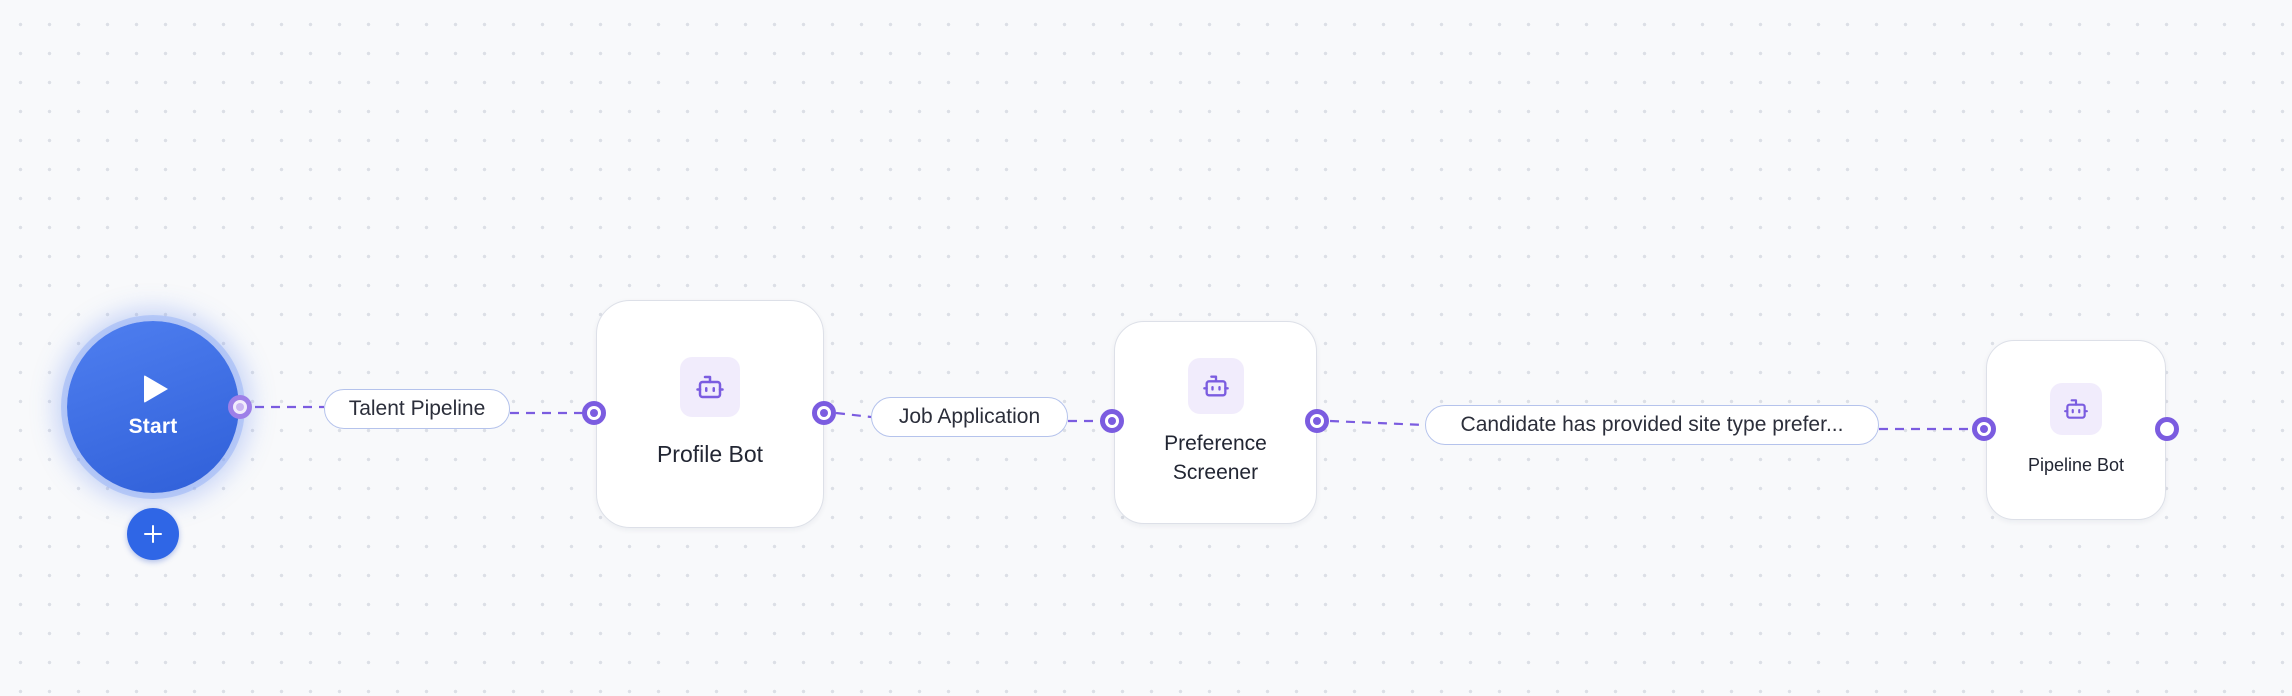 This screenshot has height=696, width=2292. Describe the element at coordinates (153, 407) in the screenshot. I see `start-node: Start` at that location.